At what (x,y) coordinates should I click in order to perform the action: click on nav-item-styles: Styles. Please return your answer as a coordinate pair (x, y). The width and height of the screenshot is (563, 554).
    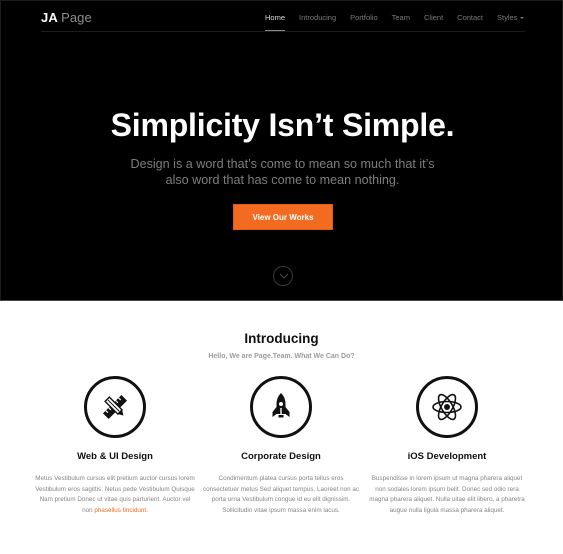
    Looking at the image, I should click on (511, 17).